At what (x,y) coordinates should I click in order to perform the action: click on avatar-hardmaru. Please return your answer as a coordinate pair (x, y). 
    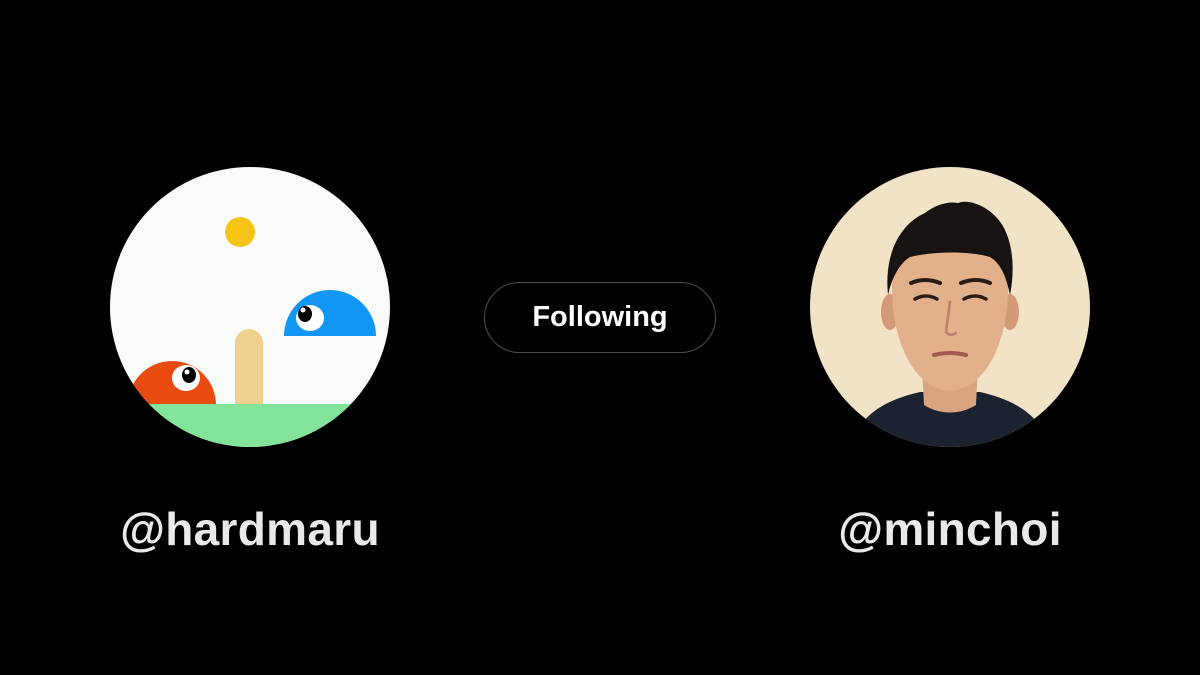
    Looking at the image, I should click on (250, 307).